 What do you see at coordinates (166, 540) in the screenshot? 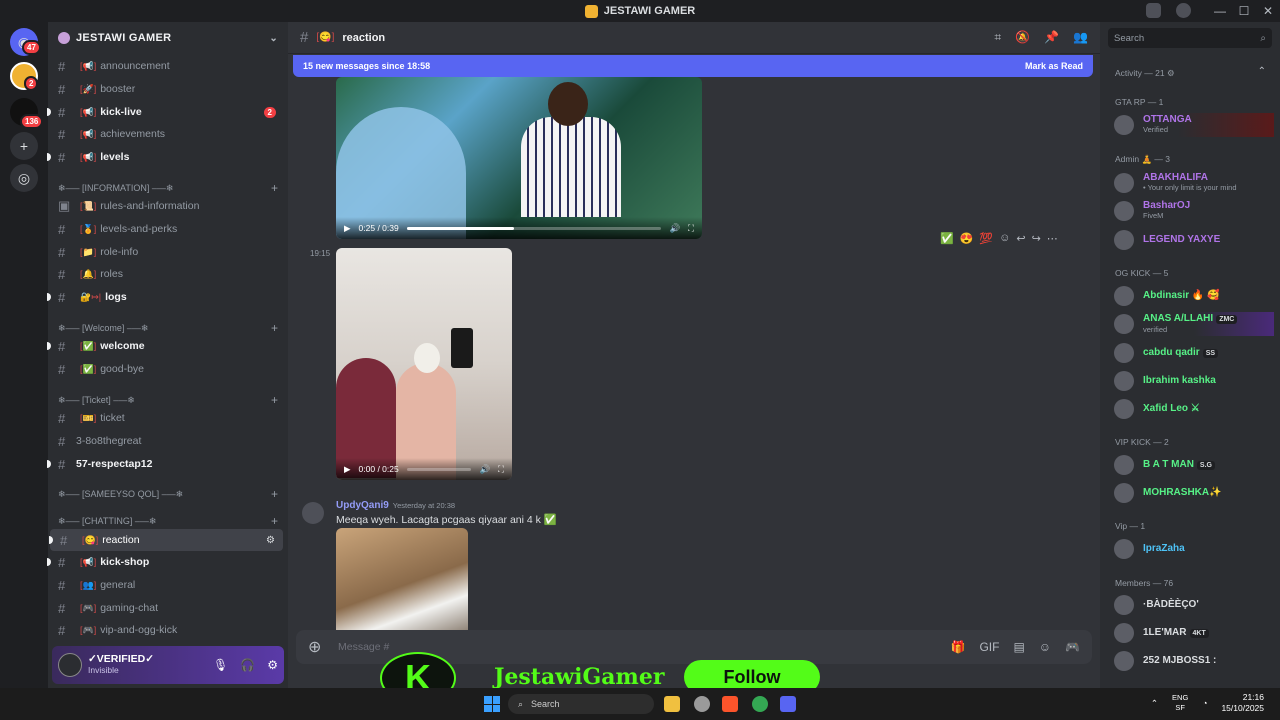
I see `channel-reaction: # [😋] reaction ⚙` at bounding box center [166, 540].